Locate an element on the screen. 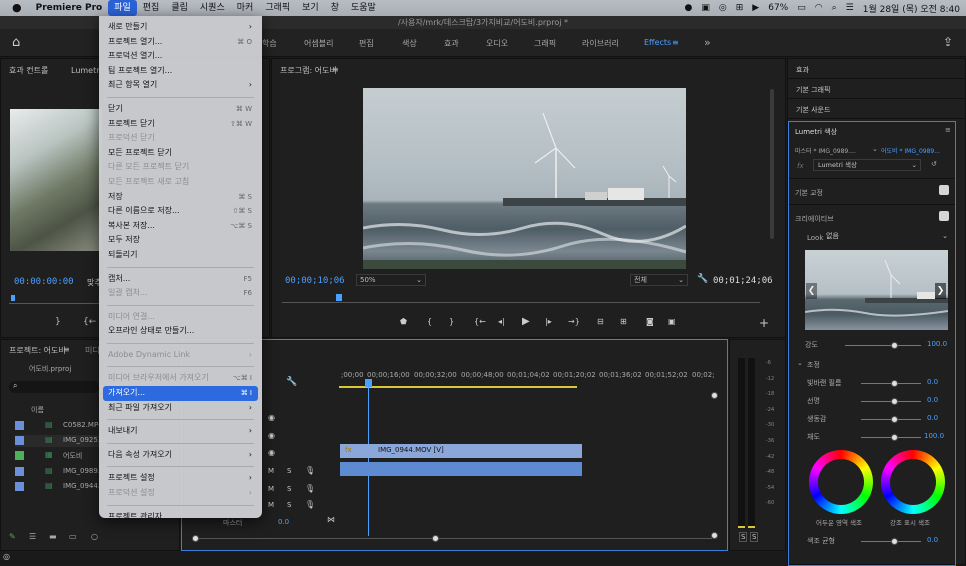 This screenshot has width=966, height=566. sharpen-knob is located at coordinates (894, 401).